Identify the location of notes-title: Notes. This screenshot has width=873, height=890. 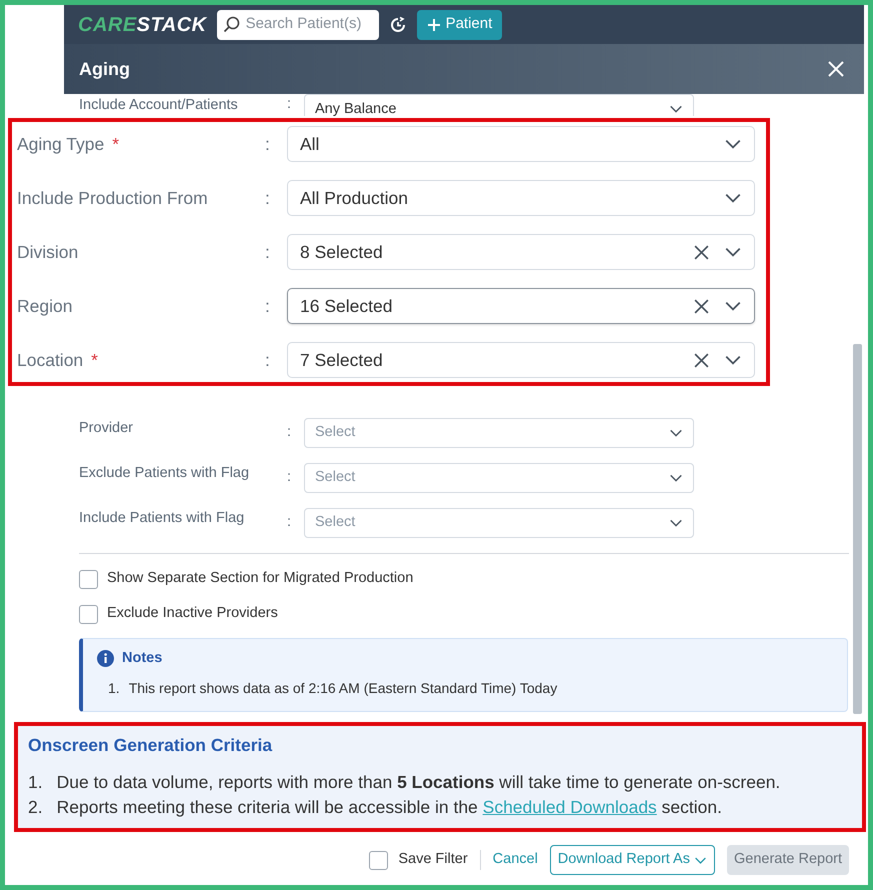
(142, 658).